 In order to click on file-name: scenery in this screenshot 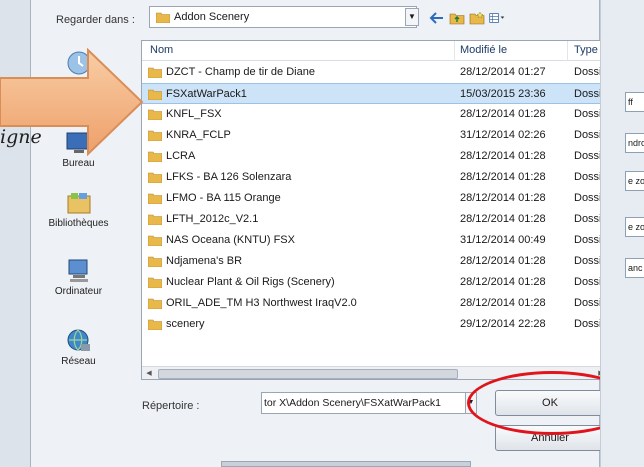, I will do `click(185, 324)`.